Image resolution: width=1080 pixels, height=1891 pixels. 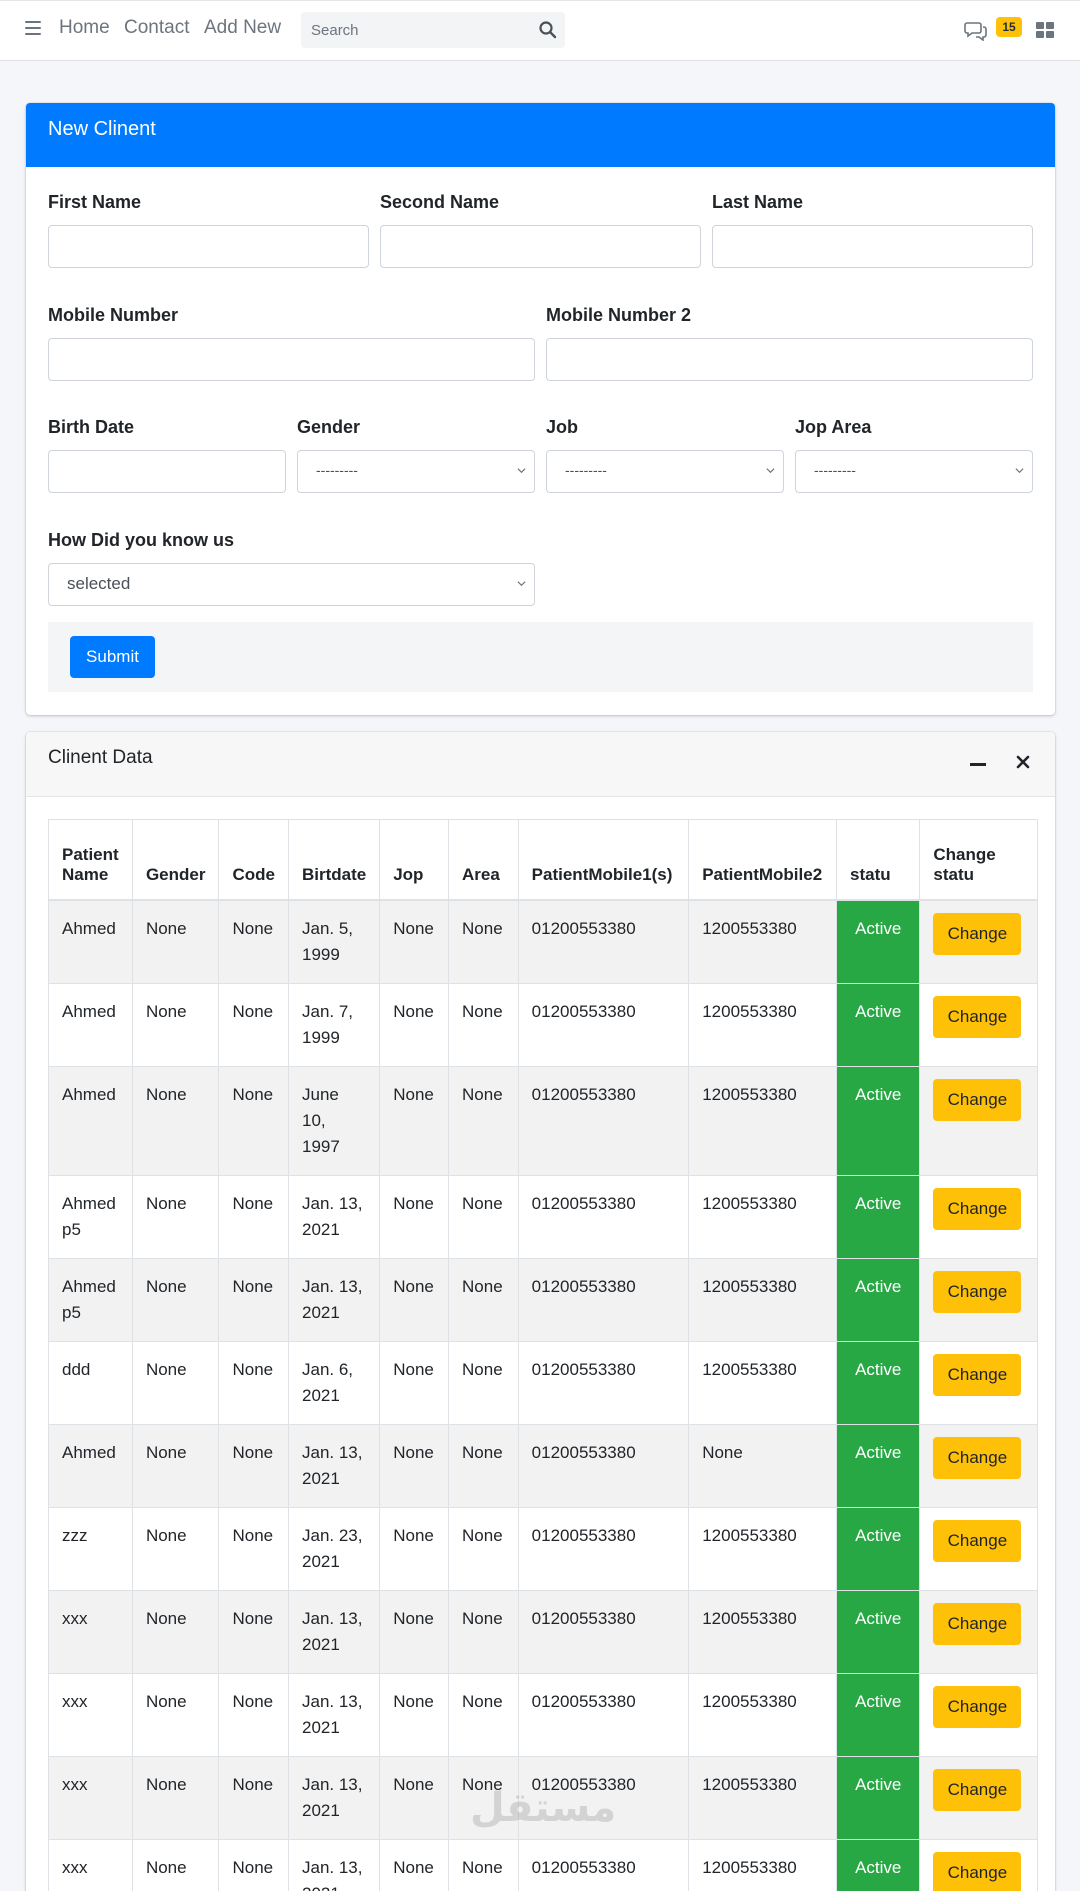 I want to click on table-cell: Ahmed p5, so click(x=90, y=1216).